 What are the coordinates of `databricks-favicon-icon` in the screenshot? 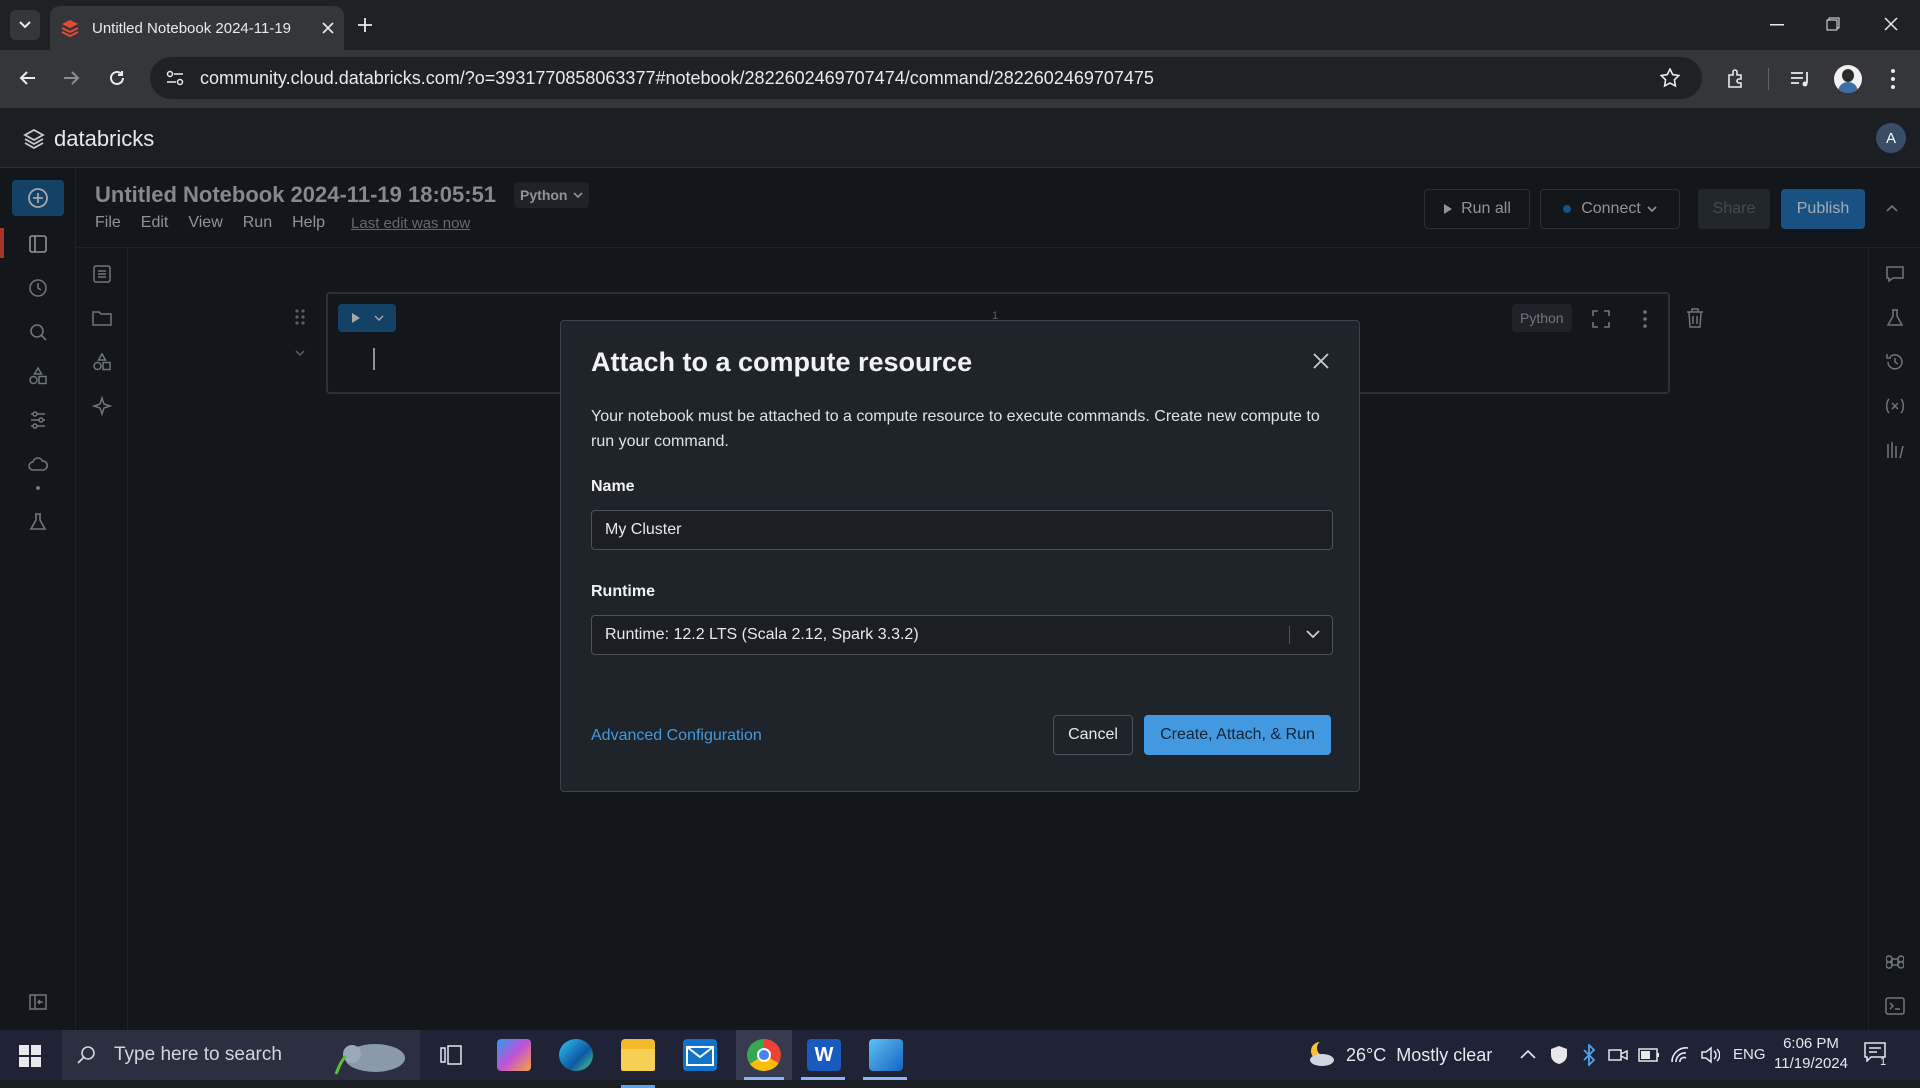 It's located at (70, 29).